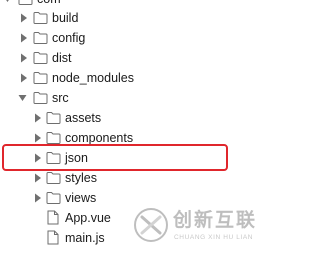 This screenshot has height=254, width=320. Describe the element at coordinates (81, 198) in the screenshot. I see `tree-item-label: views` at that location.